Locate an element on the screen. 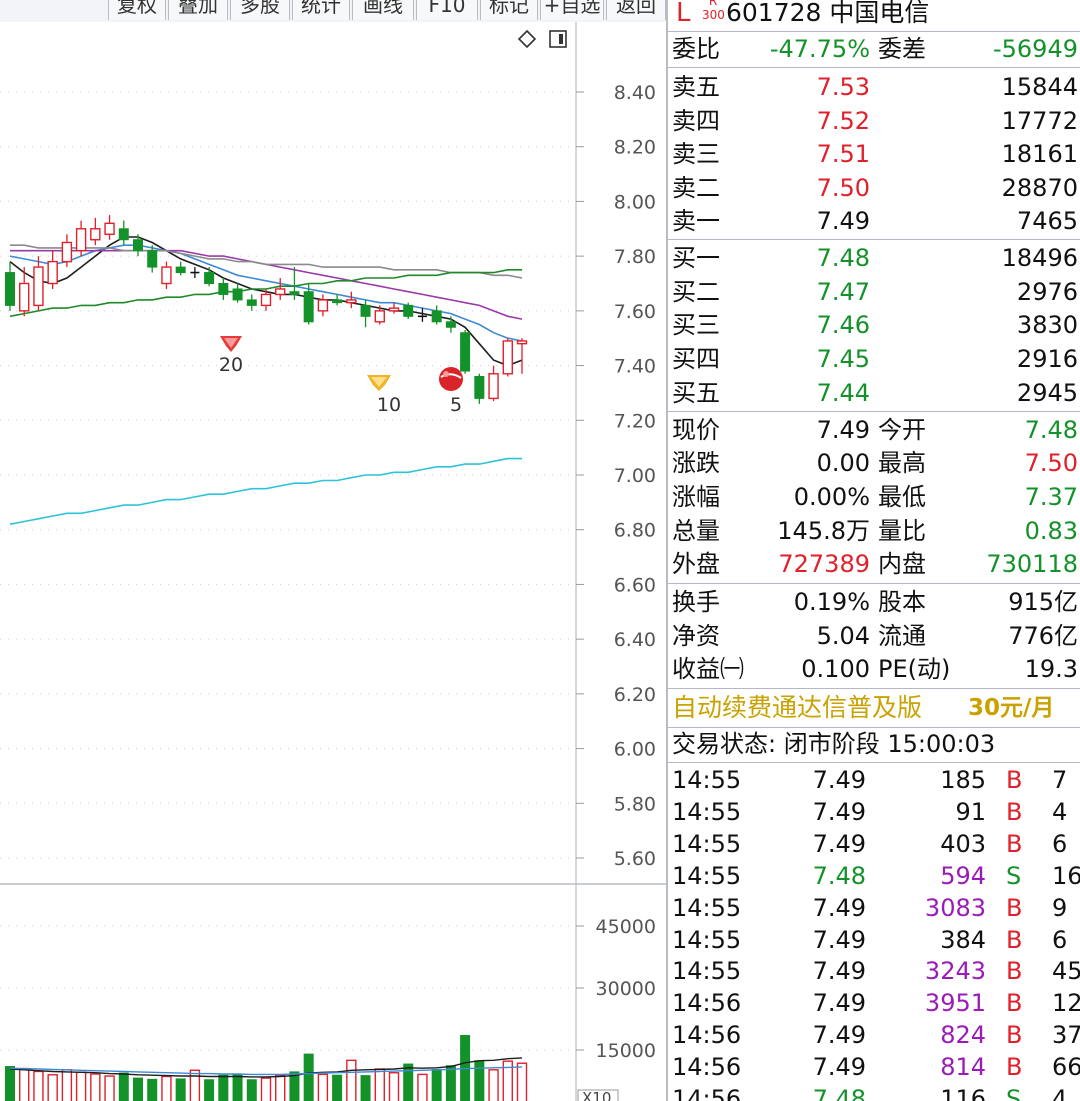 The image size is (1080, 1101). tick-volume: 3083 is located at coordinates (955, 907).